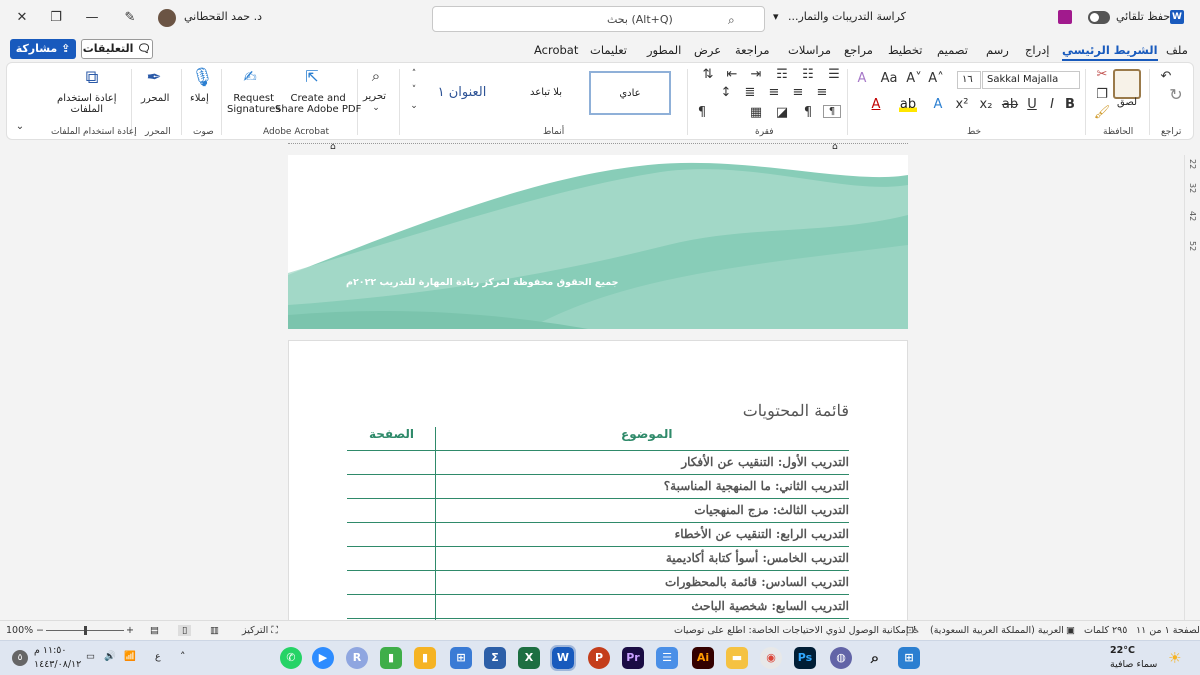 This screenshot has height=675, width=1200. I want to click on sort-icon: ⇅, so click(708, 74).